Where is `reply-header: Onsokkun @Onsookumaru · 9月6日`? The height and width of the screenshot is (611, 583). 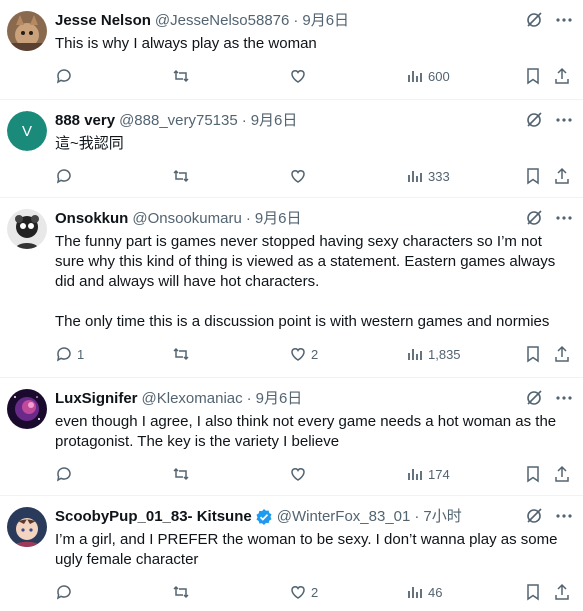 reply-header: Onsokkun @Onsookumaru · 9月6日 is located at coordinates (289, 219).